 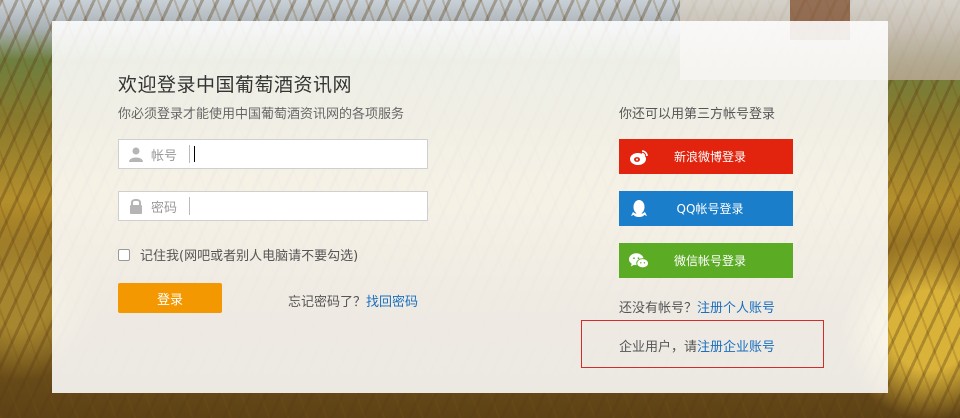 I want to click on remember-checkbox, so click(x=124, y=254).